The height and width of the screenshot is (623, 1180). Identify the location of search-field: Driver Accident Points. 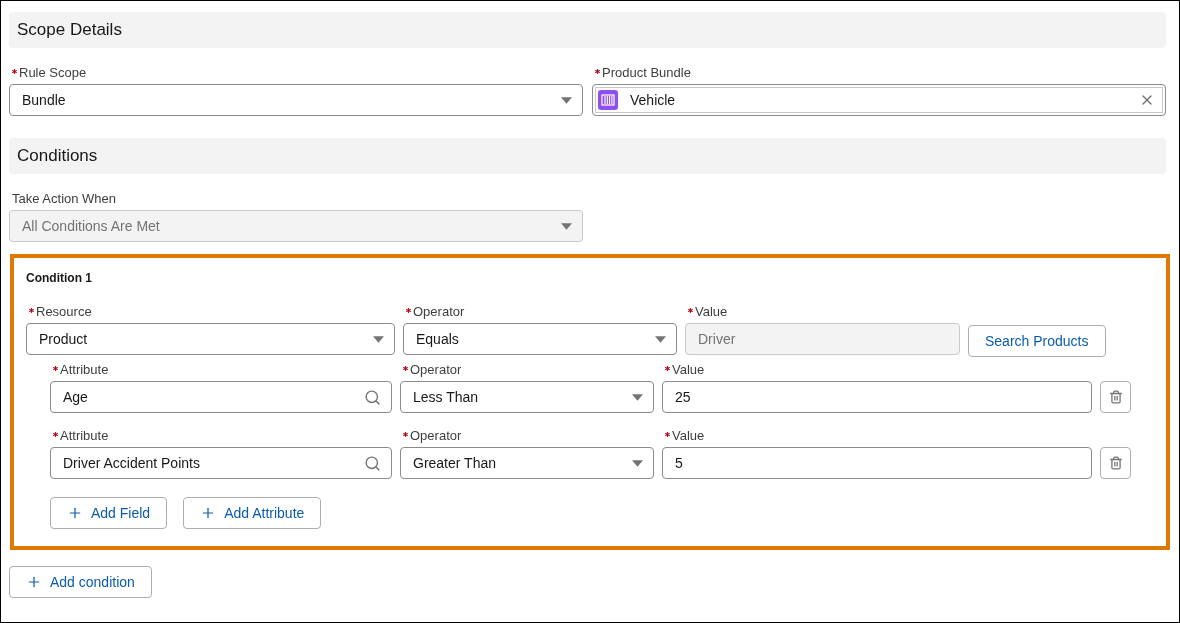
(221, 463).